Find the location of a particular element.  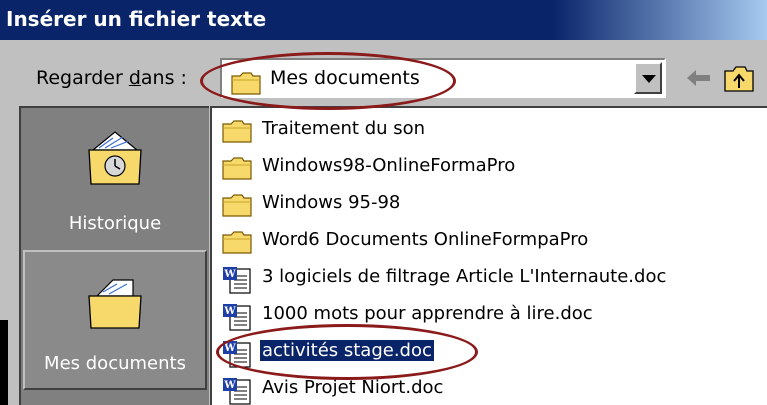

list-item-label: Avis Projet Niort.doc is located at coordinates (353, 387).